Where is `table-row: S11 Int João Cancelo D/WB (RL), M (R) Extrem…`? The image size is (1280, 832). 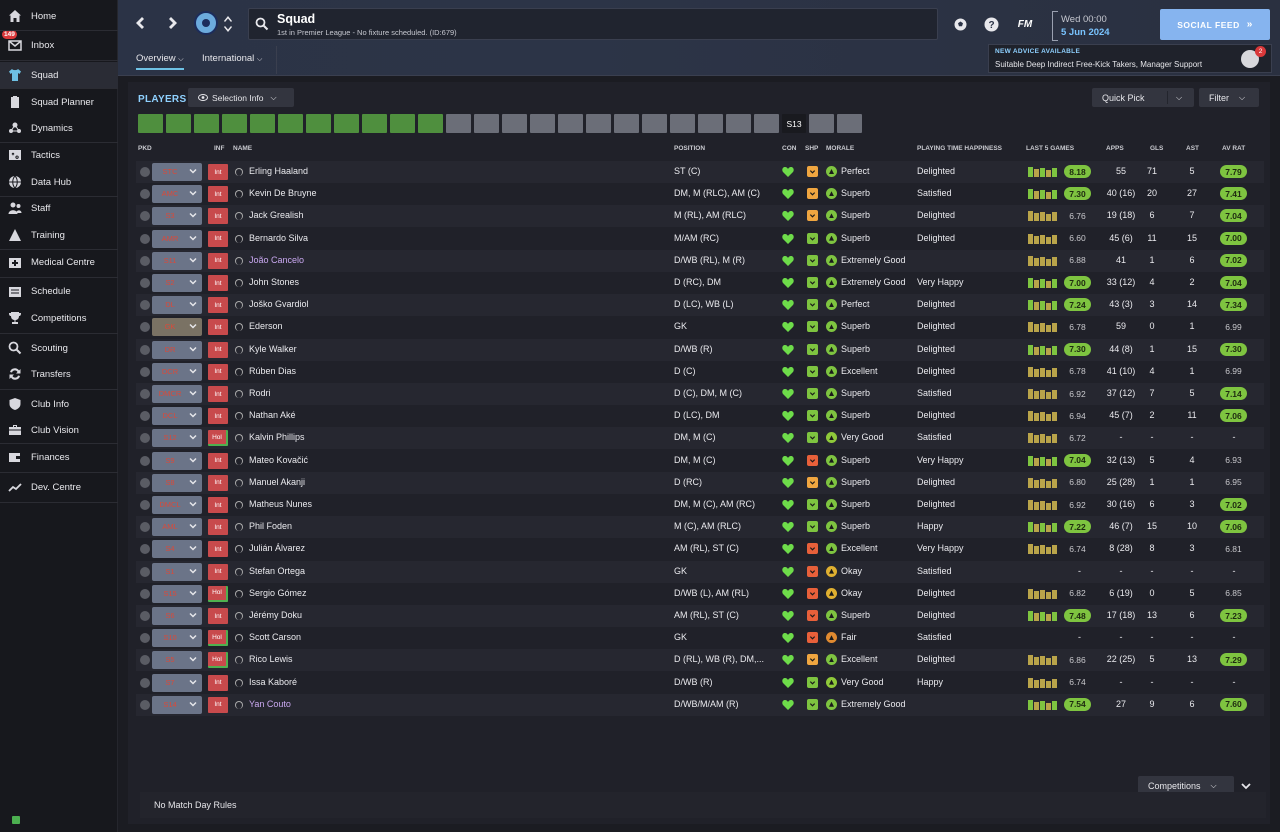
table-row: S11 Int João Cancelo D/WB (RL), M (R) Extrem… is located at coordinates (700, 260).